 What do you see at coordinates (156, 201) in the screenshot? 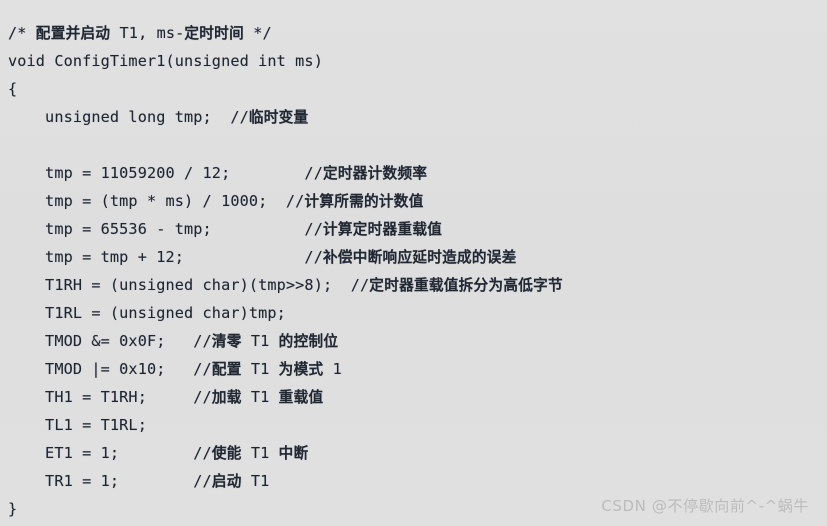
I see `ascii-text-run: tmp = (tmp * ms) / 1000; //` at bounding box center [156, 201].